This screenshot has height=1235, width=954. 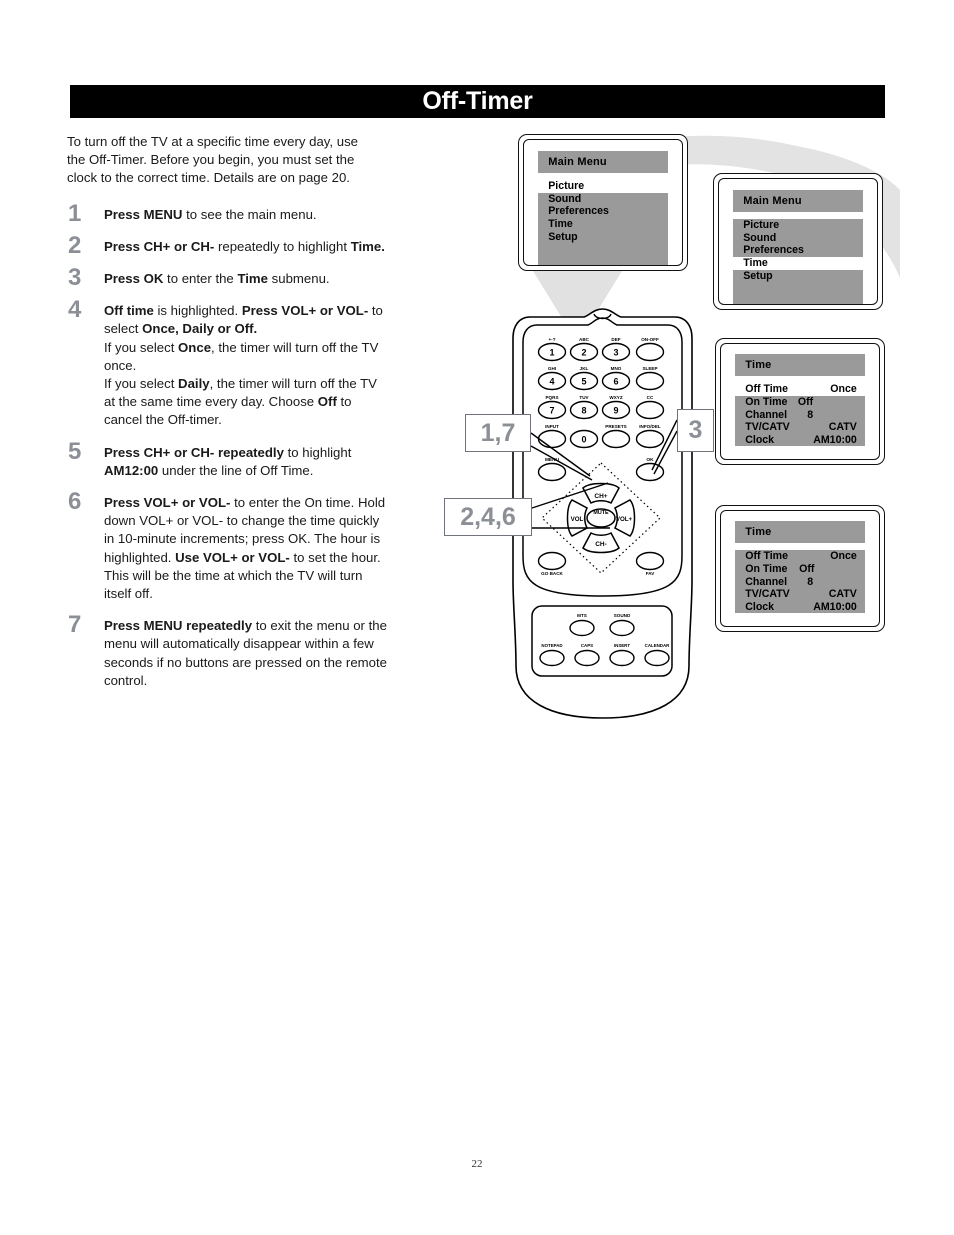 What do you see at coordinates (615, 426) in the screenshot?
I see `key-sublabel: PRESETS` at bounding box center [615, 426].